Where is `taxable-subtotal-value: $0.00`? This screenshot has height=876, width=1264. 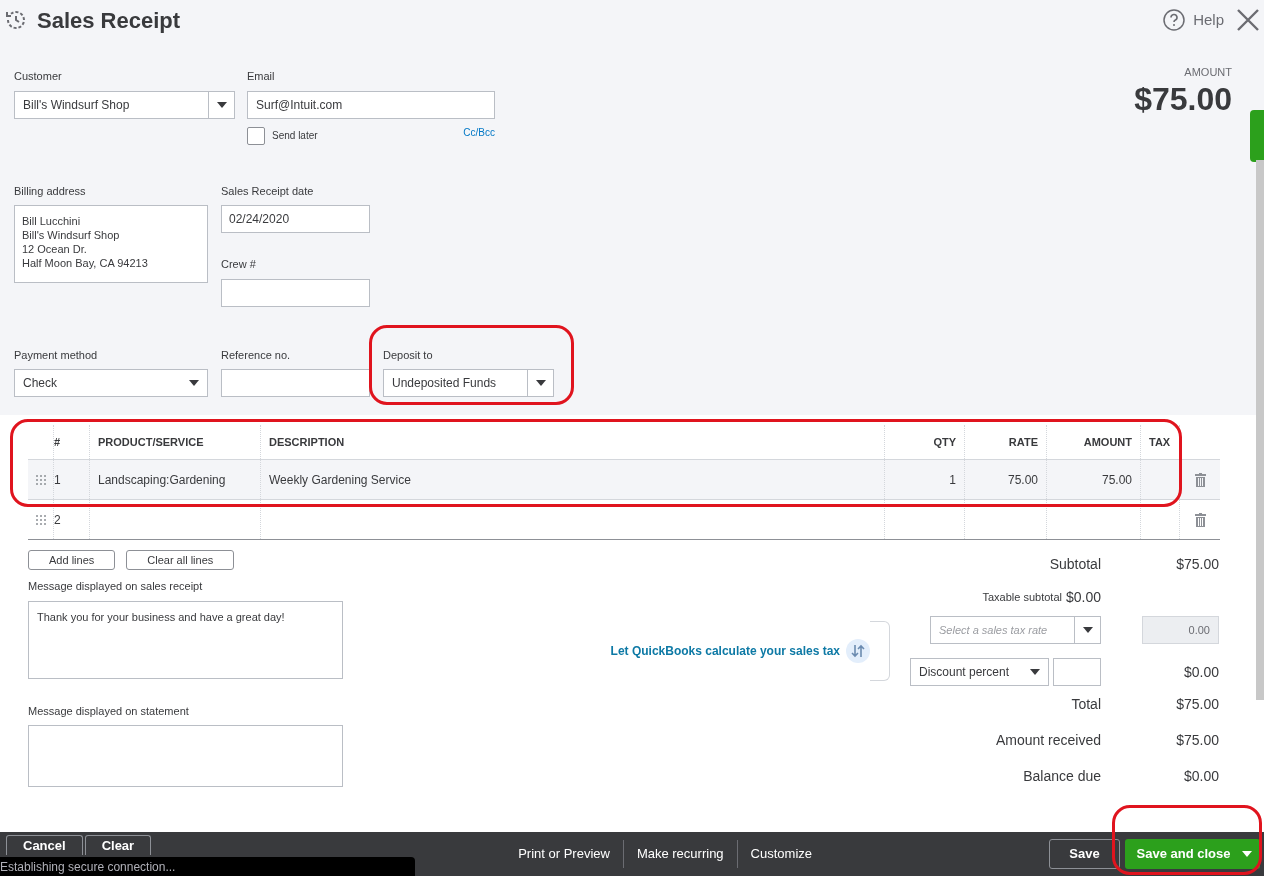
taxable-subtotal-value: $0.00 is located at coordinates (1083, 597).